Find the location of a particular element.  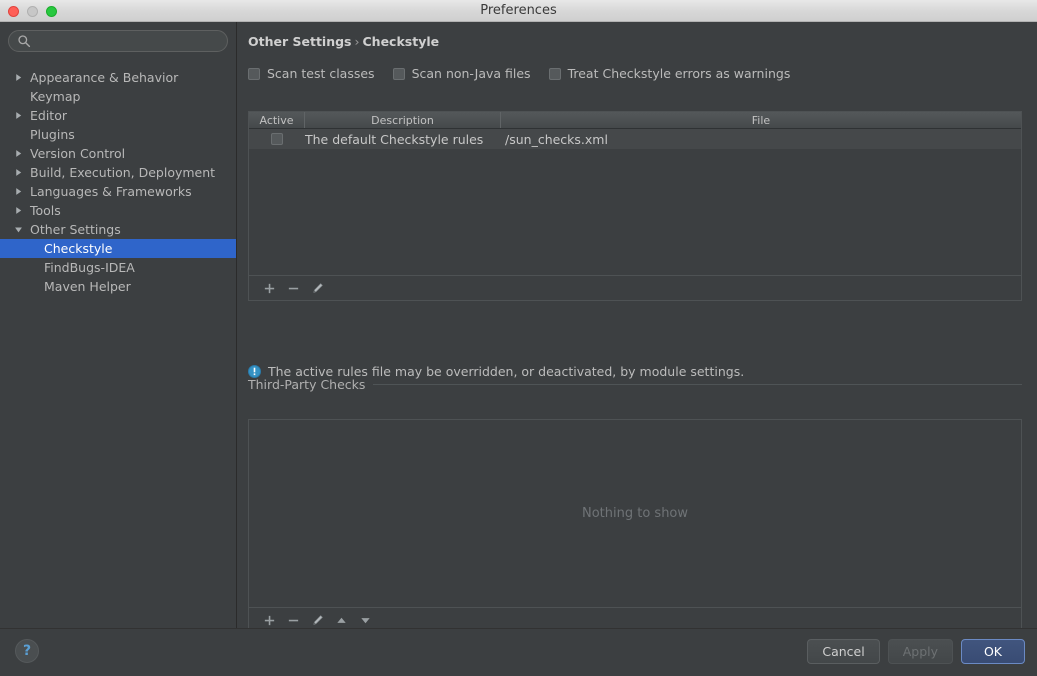

option-label: Scan test classes is located at coordinates (321, 73).